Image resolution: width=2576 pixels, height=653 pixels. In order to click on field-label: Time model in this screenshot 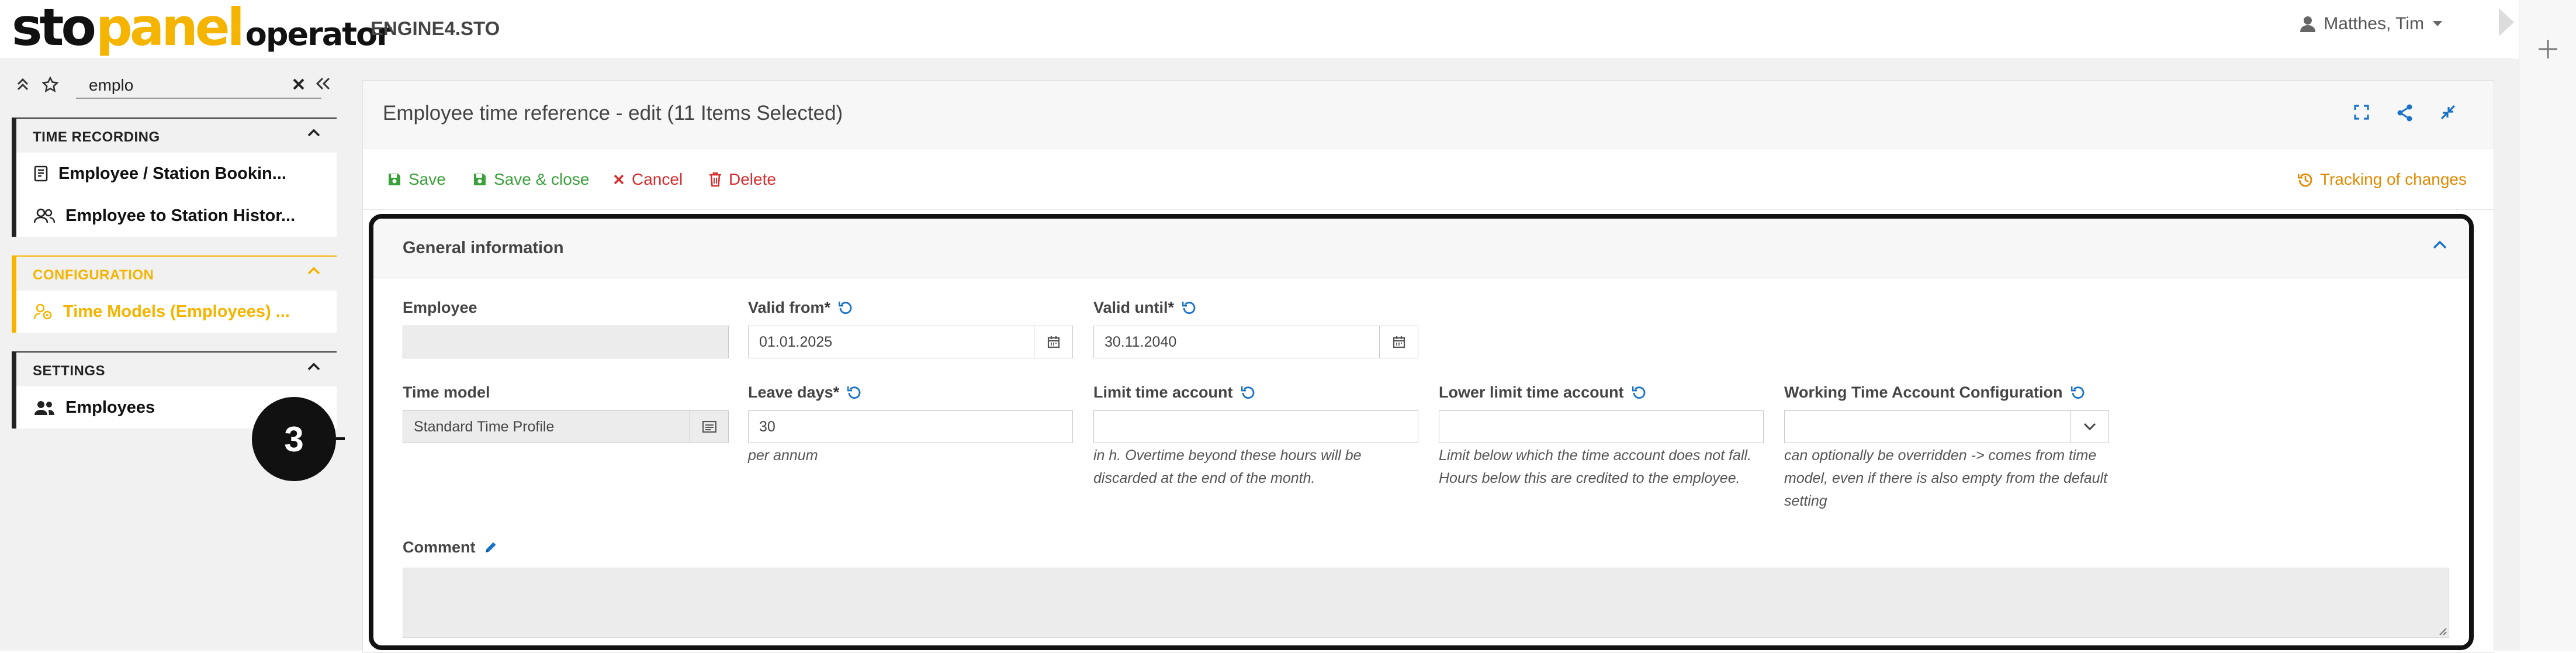, I will do `click(447, 392)`.